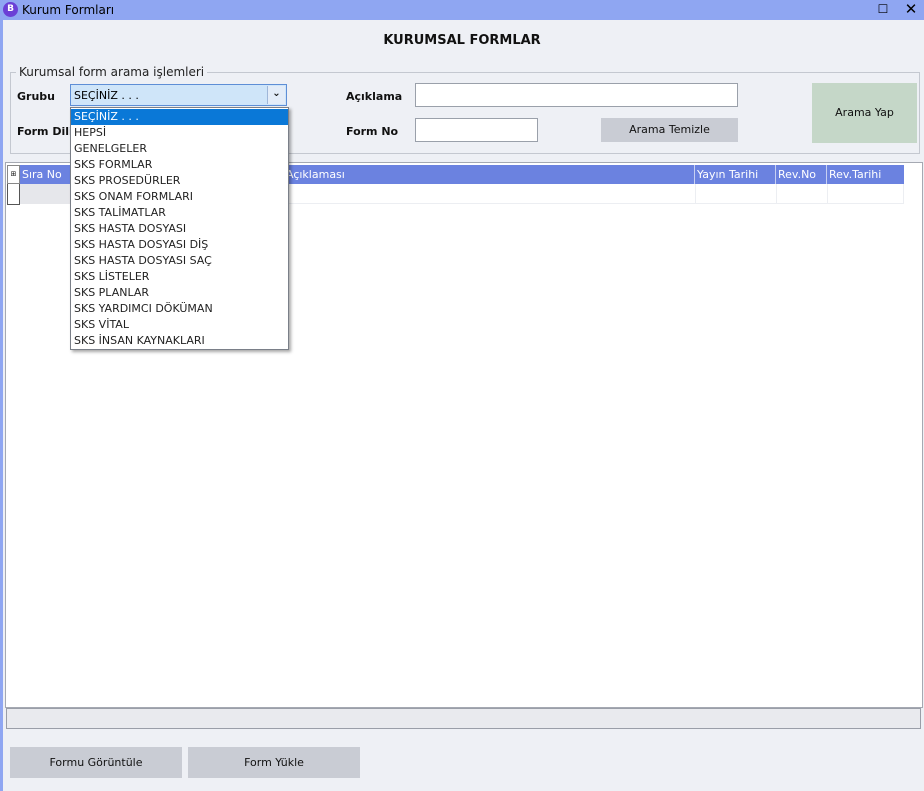 The width and height of the screenshot is (924, 791). I want to click on window-title: Kurum Formları, so click(68, 10).